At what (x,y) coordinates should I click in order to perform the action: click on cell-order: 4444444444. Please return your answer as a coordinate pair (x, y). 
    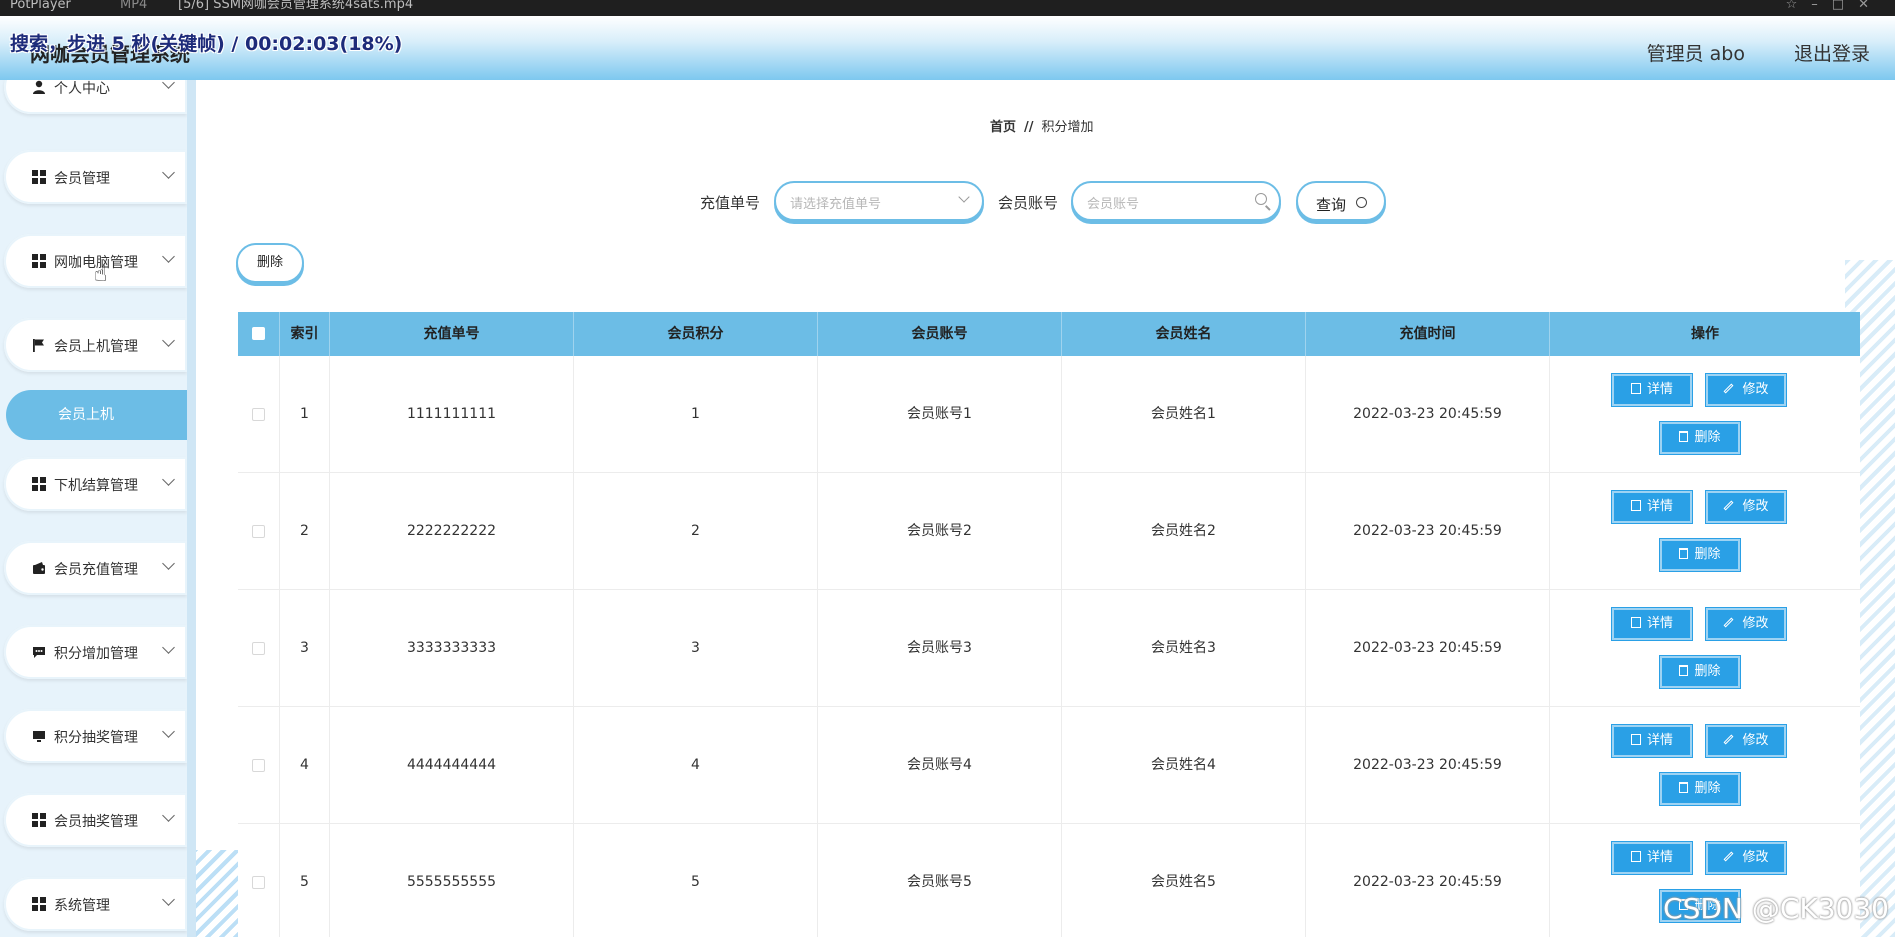
    Looking at the image, I should click on (452, 765).